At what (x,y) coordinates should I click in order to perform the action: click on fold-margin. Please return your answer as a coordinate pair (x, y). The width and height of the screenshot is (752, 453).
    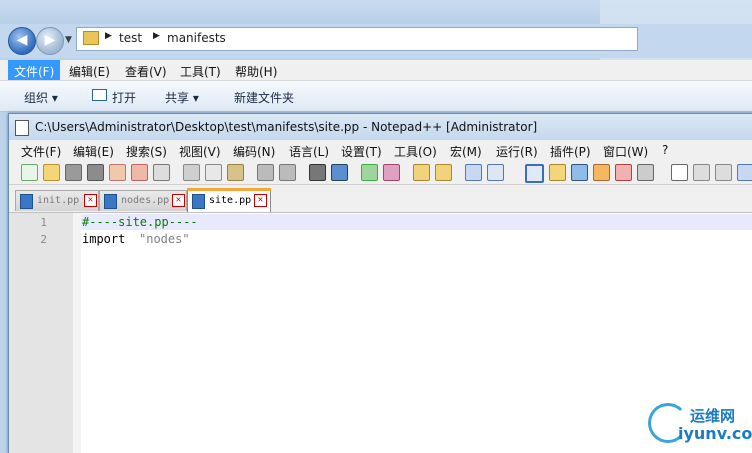
    Looking at the image, I should click on (77, 333).